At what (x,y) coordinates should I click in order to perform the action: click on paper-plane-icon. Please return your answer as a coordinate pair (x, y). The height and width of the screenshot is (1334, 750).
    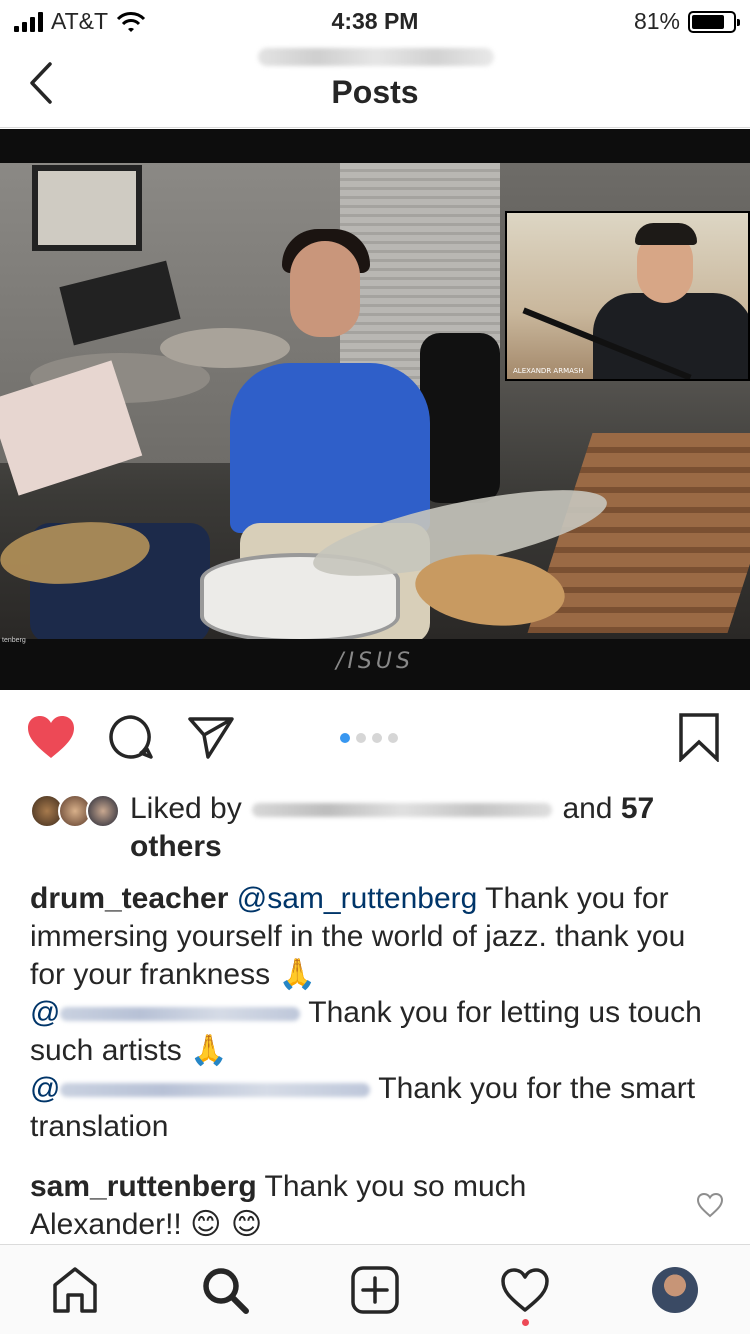
    Looking at the image, I should click on (211, 738).